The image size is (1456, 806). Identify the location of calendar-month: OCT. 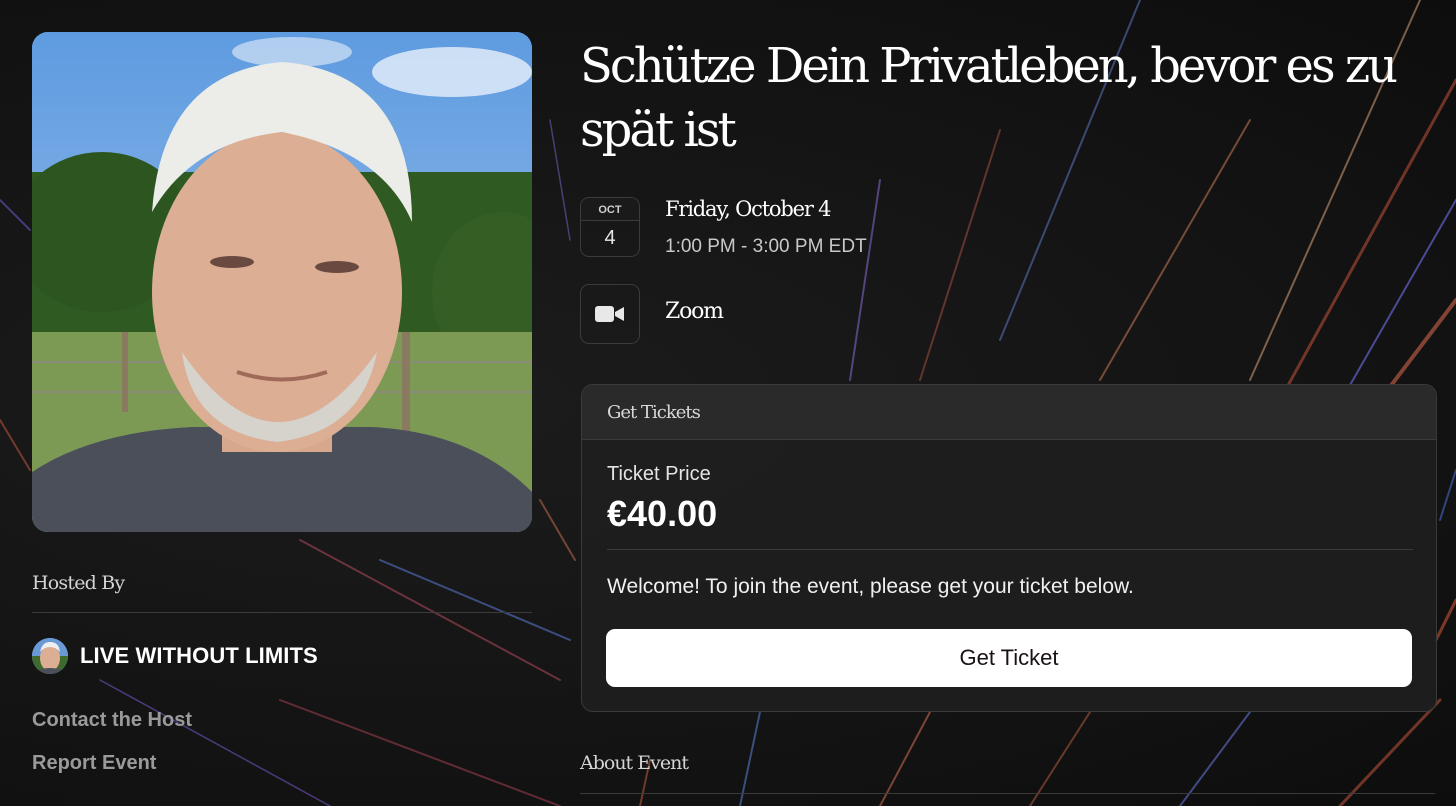
(610, 209).